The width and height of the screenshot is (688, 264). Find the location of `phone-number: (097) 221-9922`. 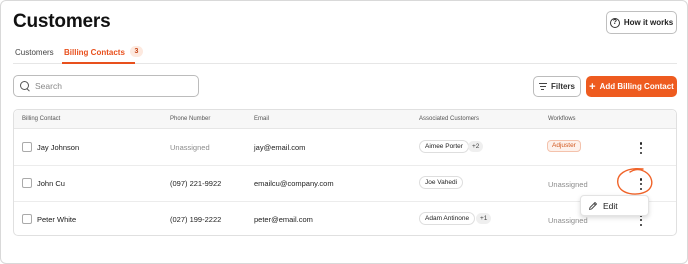

phone-number: (097) 221-9922 is located at coordinates (196, 183).